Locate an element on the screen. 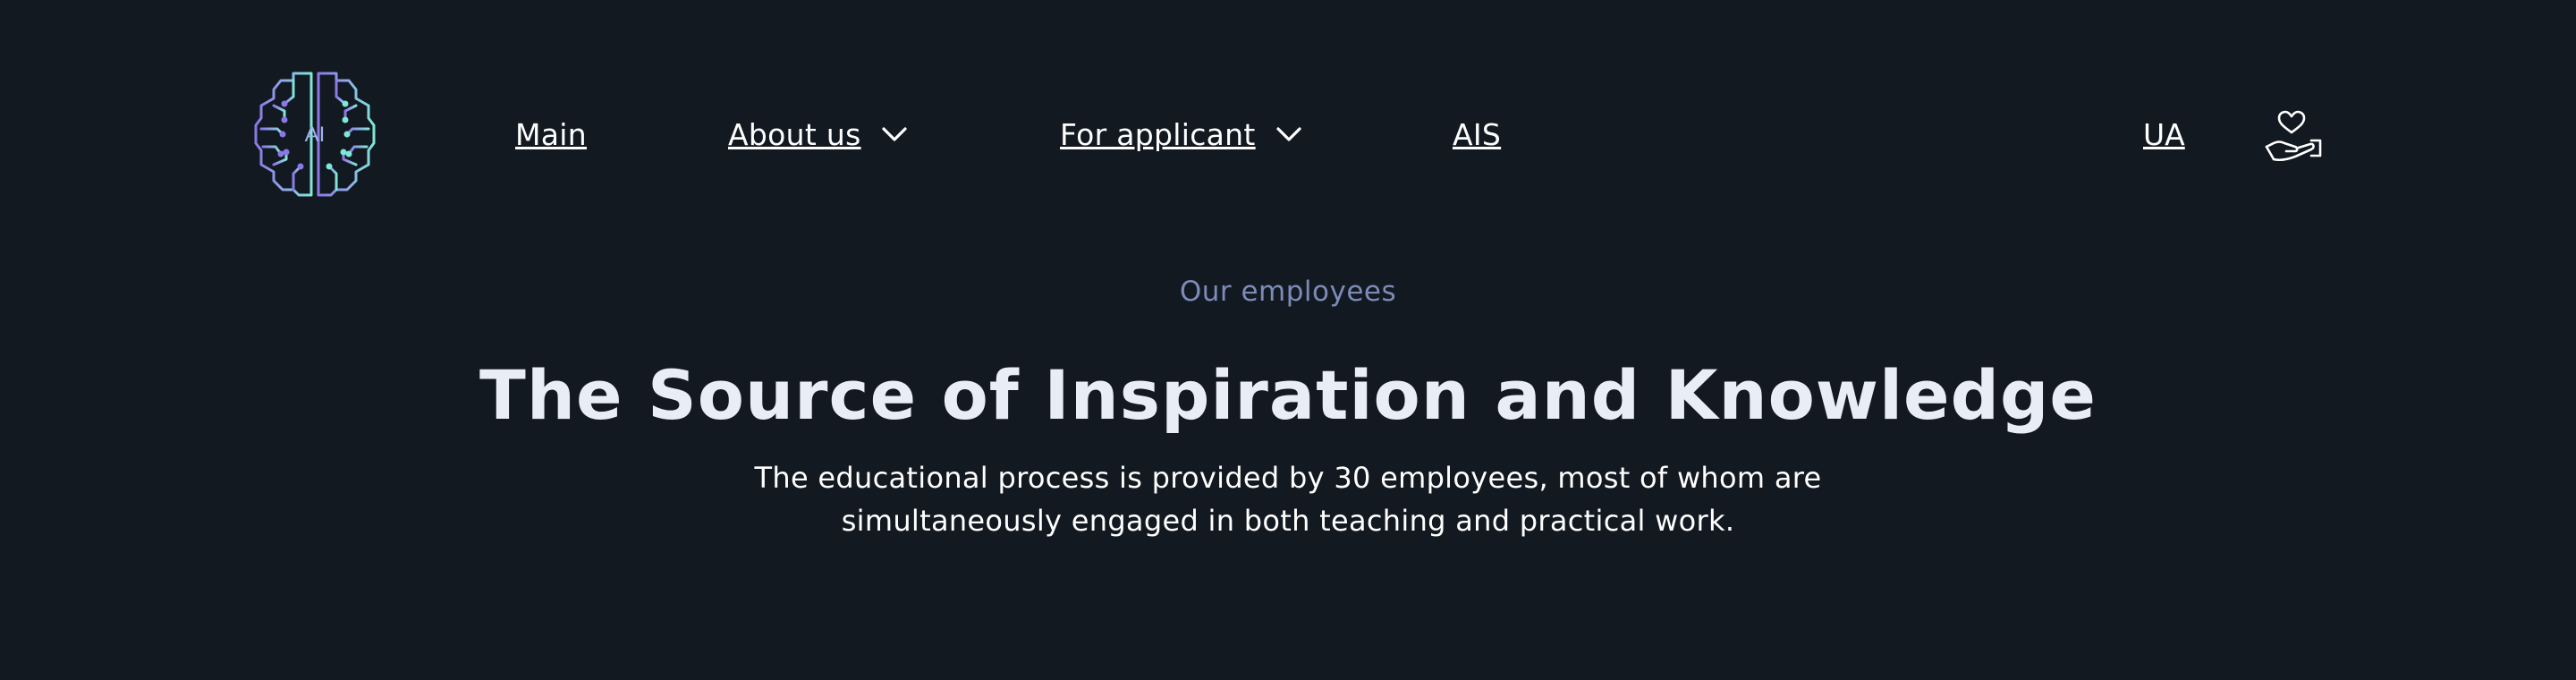  language-switch: UA is located at coordinates (2164, 134).